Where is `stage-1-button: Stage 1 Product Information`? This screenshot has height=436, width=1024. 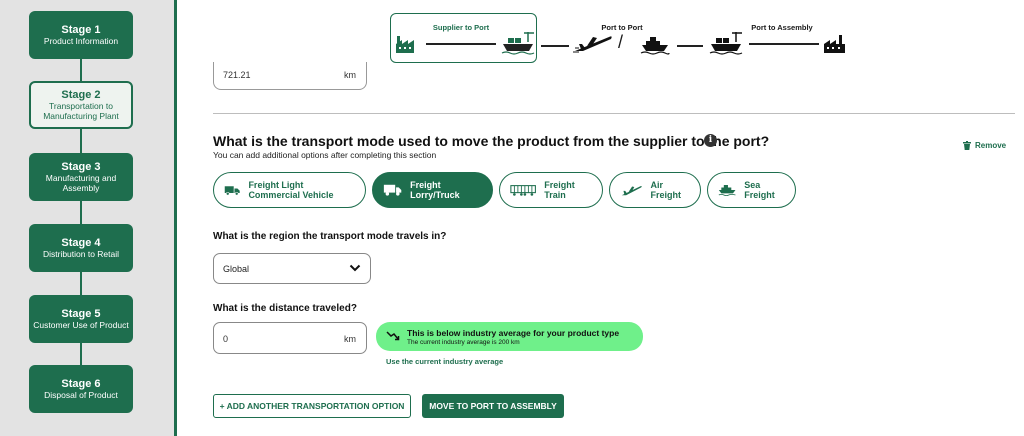
stage-1-button: Stage 1 Product Information is located at coordinates (81, 35).